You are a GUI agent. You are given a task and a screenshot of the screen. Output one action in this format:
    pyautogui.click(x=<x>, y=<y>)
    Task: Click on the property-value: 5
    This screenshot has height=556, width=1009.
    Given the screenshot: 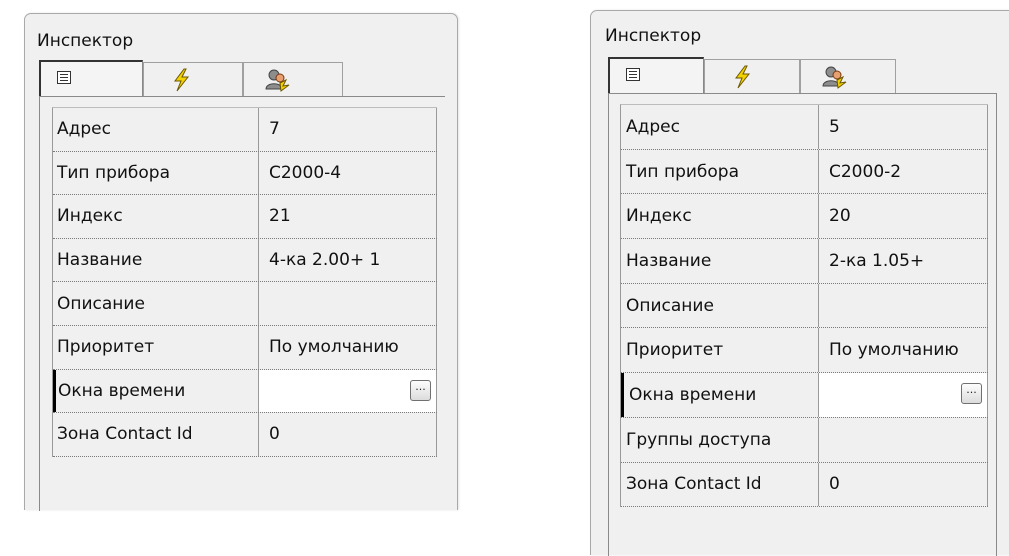 What is the action you would take?
    pyautogui.click(x=903, y=127)
    